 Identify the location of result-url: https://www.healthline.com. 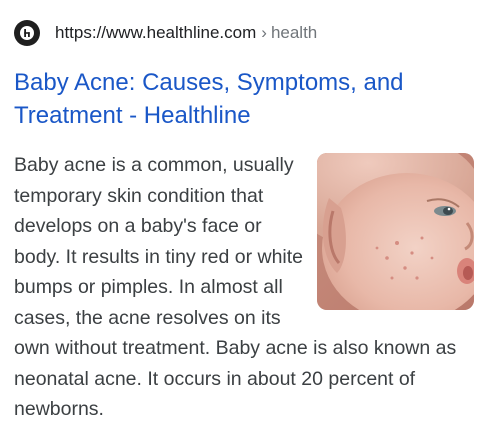
(156, 32).